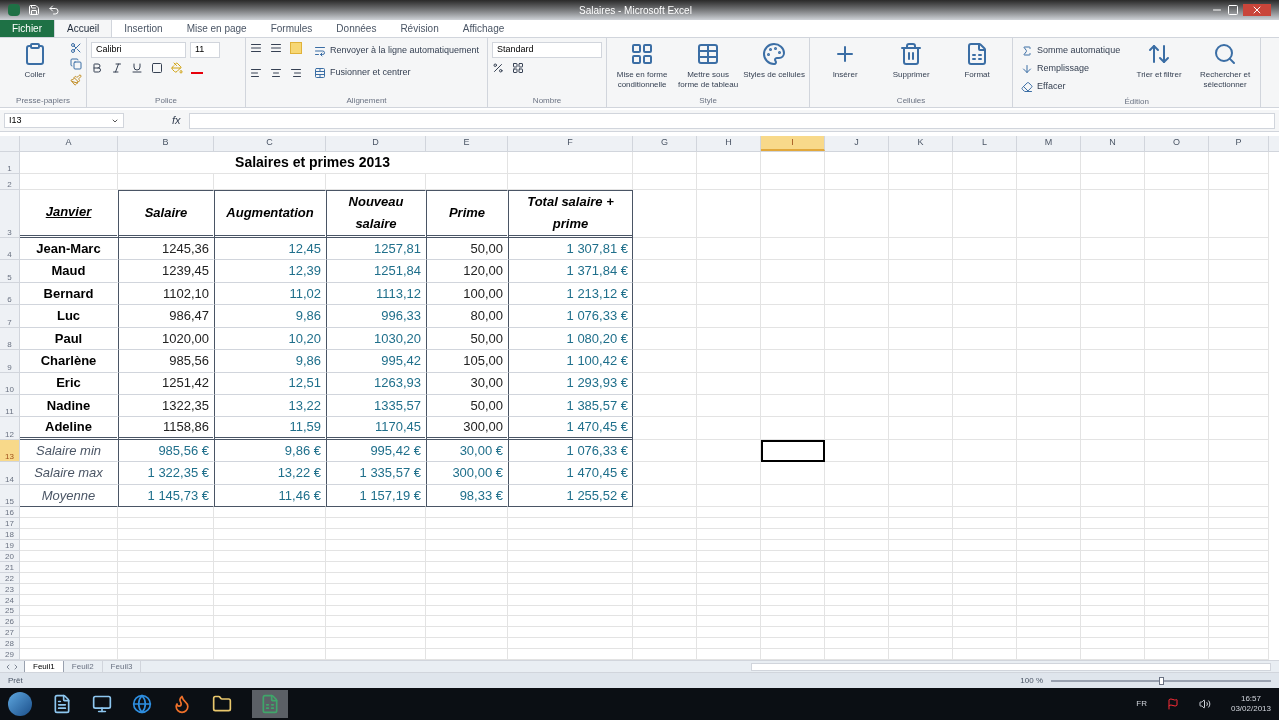 The width and height of the screenshot is (1279, 720). I want to click on editing-button: Rechercher et sélectionner, so click(1225, 66).